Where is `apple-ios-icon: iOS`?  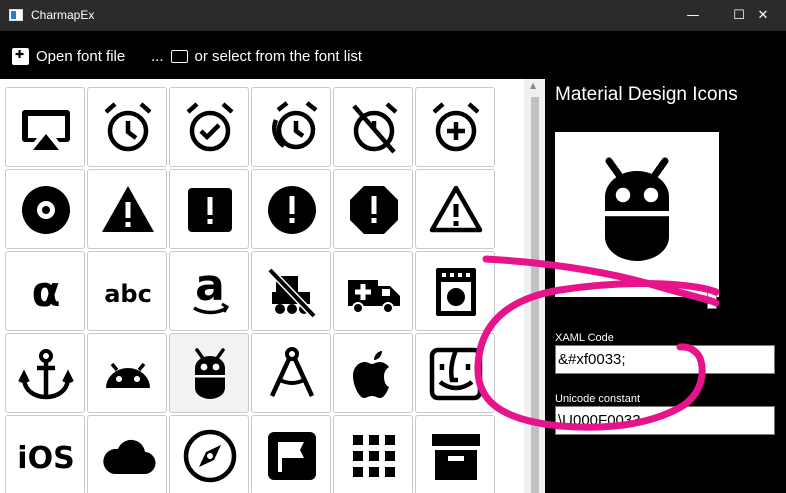 apple-ios-icon: iOS is located at coordinates (45, 458).